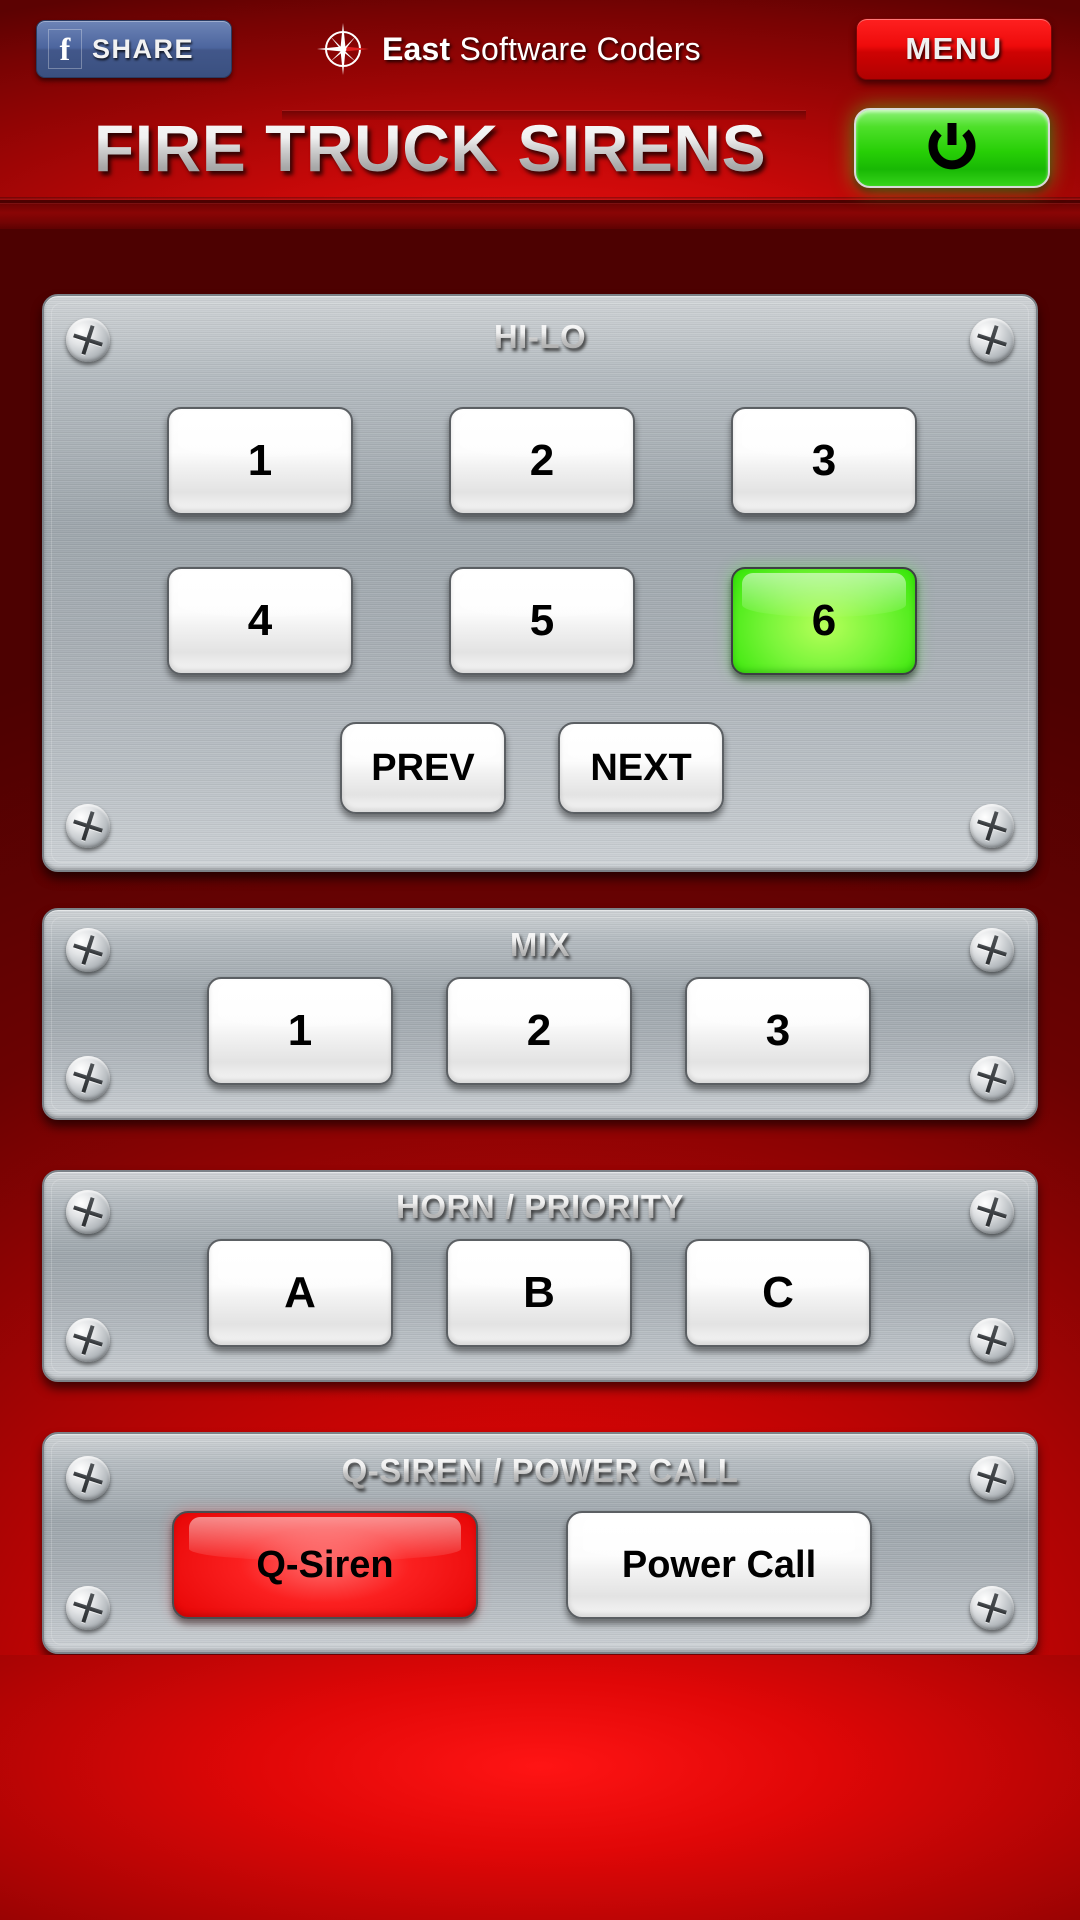  I want to click on button-label: NEXT, so click(641, 767).